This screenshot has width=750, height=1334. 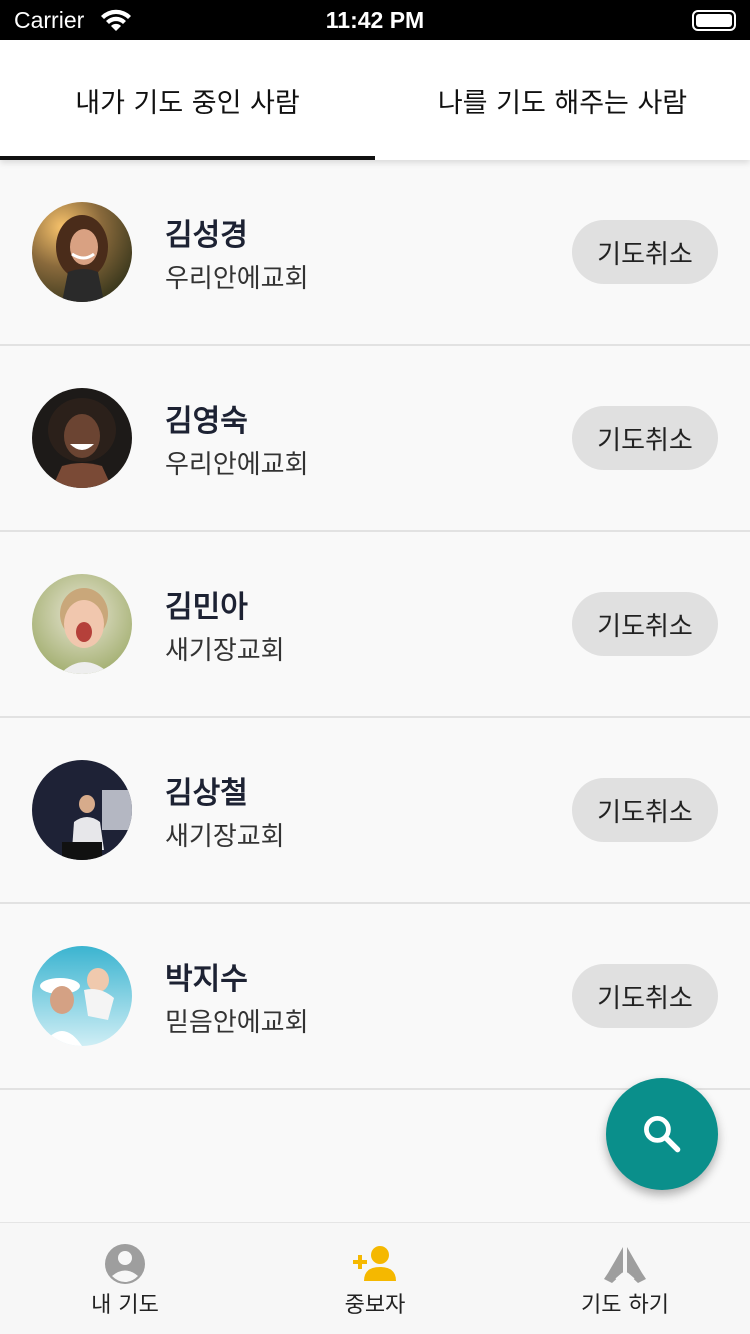 I want to click on list-item: 박지수 믿음안에교회 기도취소, so click(x=375, y=997).